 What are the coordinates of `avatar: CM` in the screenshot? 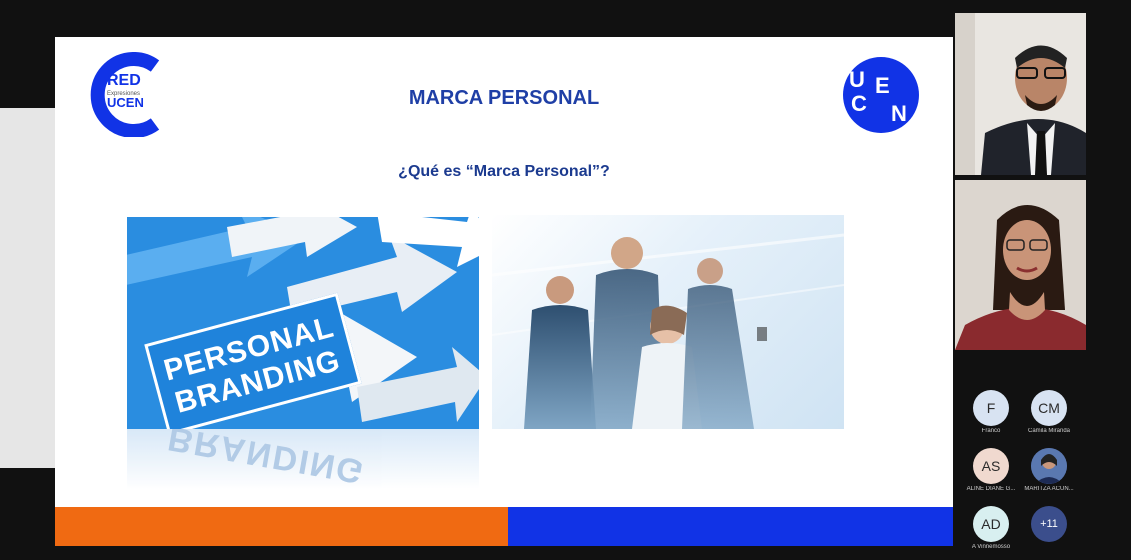 It's located at (1049, 408).